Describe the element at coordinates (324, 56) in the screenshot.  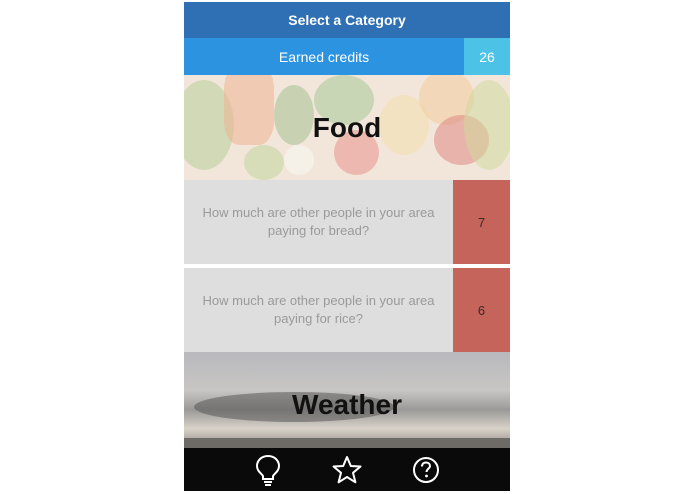
I see `credits-label: Earned credits` at that location.